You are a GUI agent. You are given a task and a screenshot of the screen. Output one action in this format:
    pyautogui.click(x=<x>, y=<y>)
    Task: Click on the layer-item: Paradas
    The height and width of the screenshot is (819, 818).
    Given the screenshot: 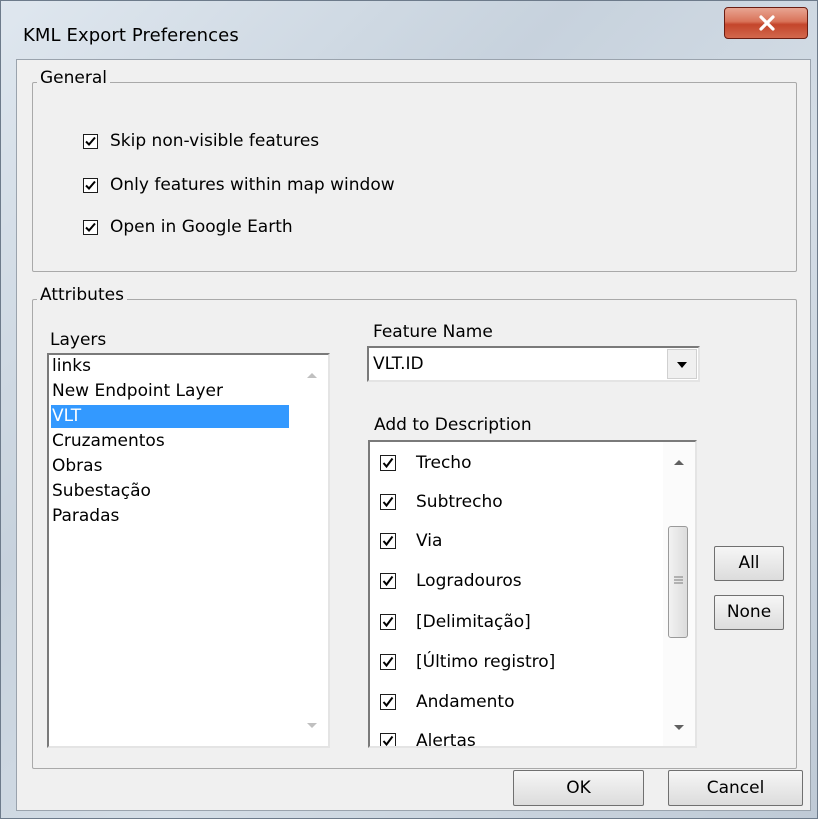 What is the action you would take?
    pyautogui.click(x=170, y=516)
    